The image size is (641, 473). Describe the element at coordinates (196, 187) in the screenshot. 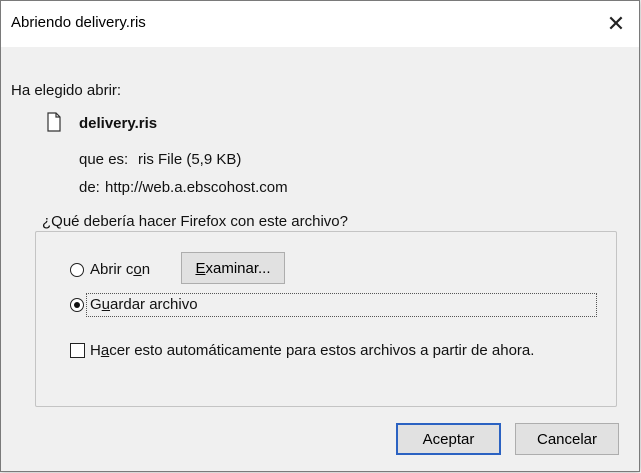

I see `file-source-value: http://web.a.ebscohost.com` at that location.